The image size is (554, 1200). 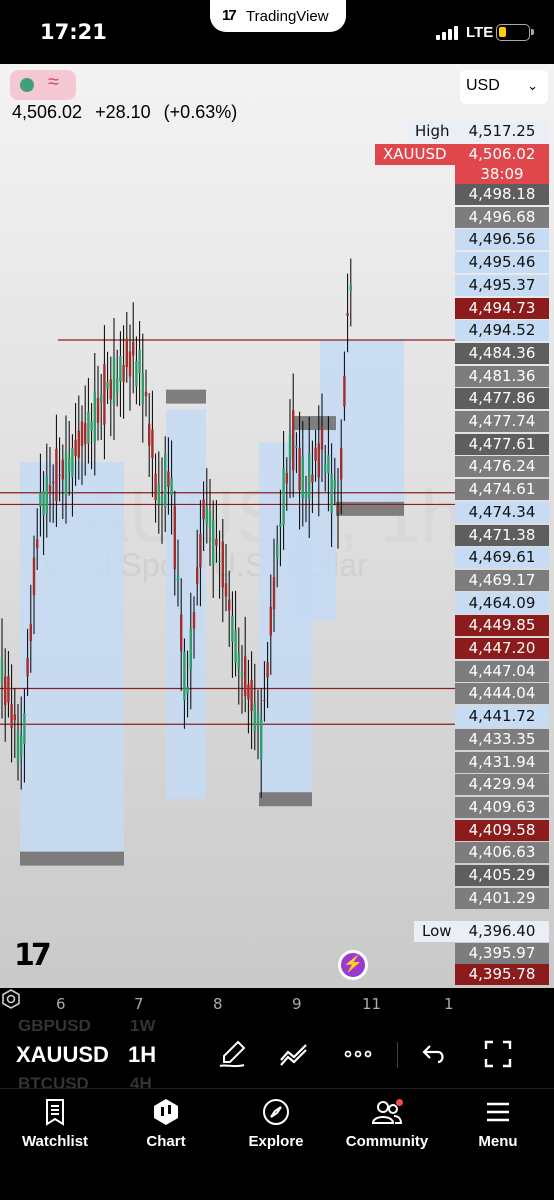 What do you see at coordinates (434, 1054) in the screenshot?
I see `undo-icon` at bounding box center [434, 1054].